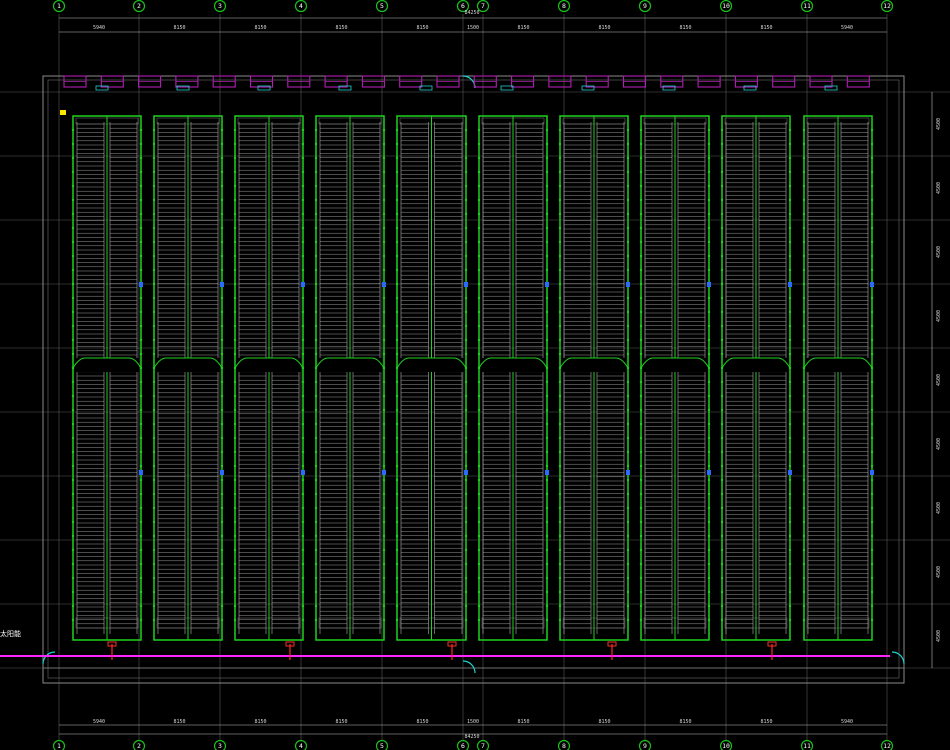 The height and width of the screenshot is (750, 950). I want to click on axis-label: 7, so click(483, 6).